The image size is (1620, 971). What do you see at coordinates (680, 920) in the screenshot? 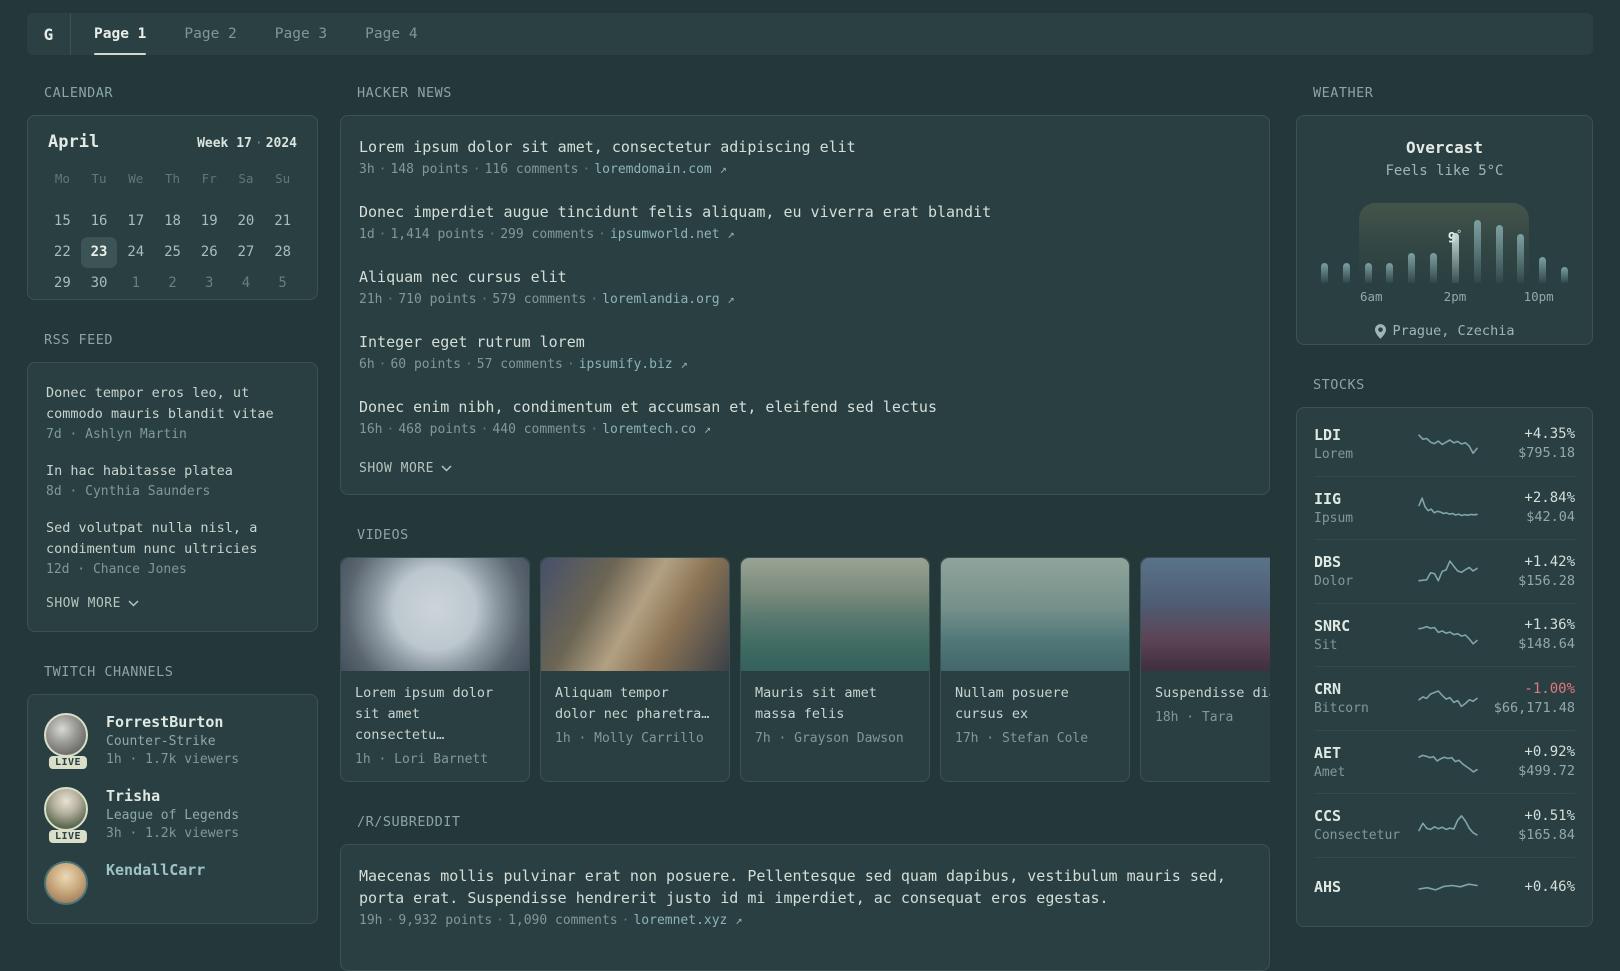
I see `meta-domain-link: loremnet.xyz` at bounding box center [680, 920].